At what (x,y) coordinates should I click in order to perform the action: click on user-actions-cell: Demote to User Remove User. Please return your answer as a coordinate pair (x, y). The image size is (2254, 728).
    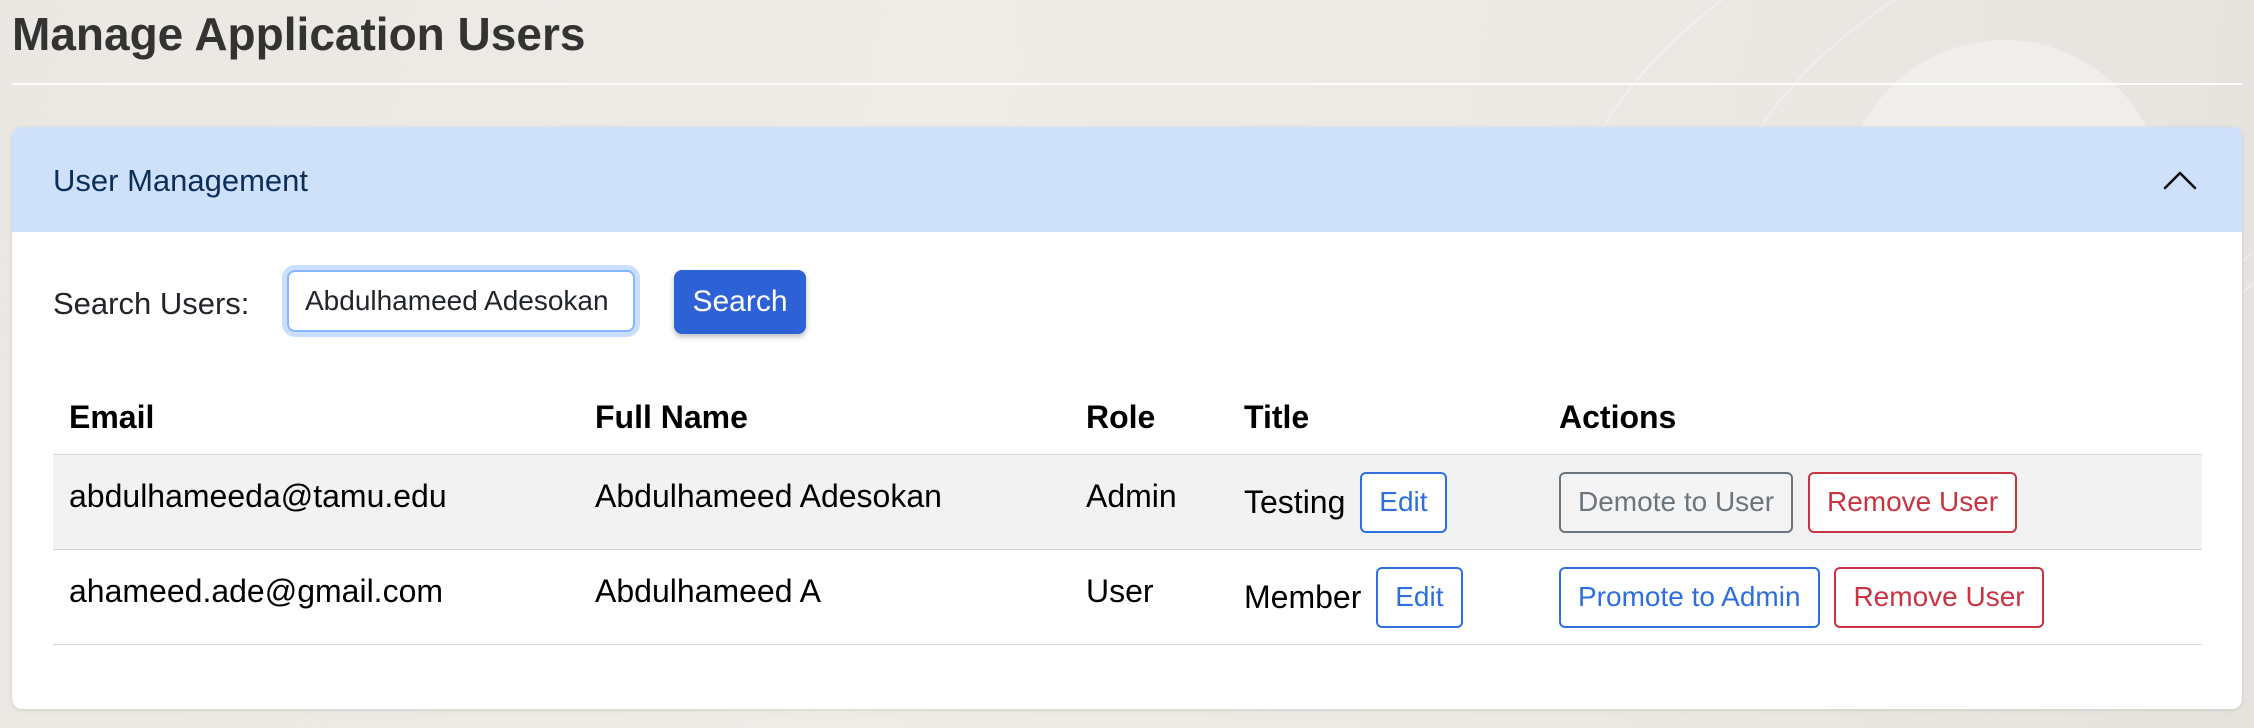
    Looking at the image, I should click on (1872, 502).